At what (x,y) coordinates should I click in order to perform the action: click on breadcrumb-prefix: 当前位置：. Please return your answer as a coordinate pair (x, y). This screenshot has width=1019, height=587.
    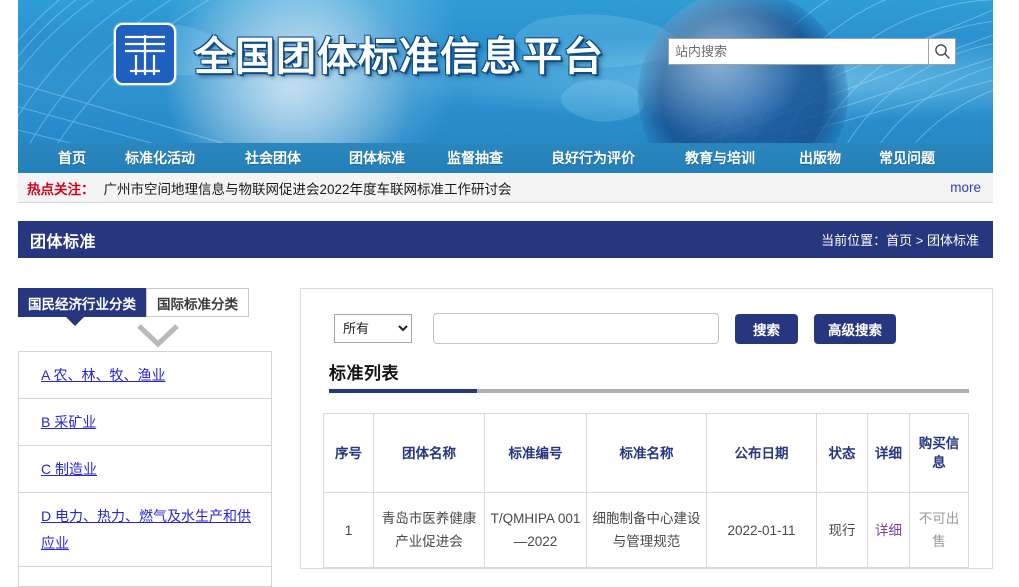
    Looking at the image, I should click on (854, 240).